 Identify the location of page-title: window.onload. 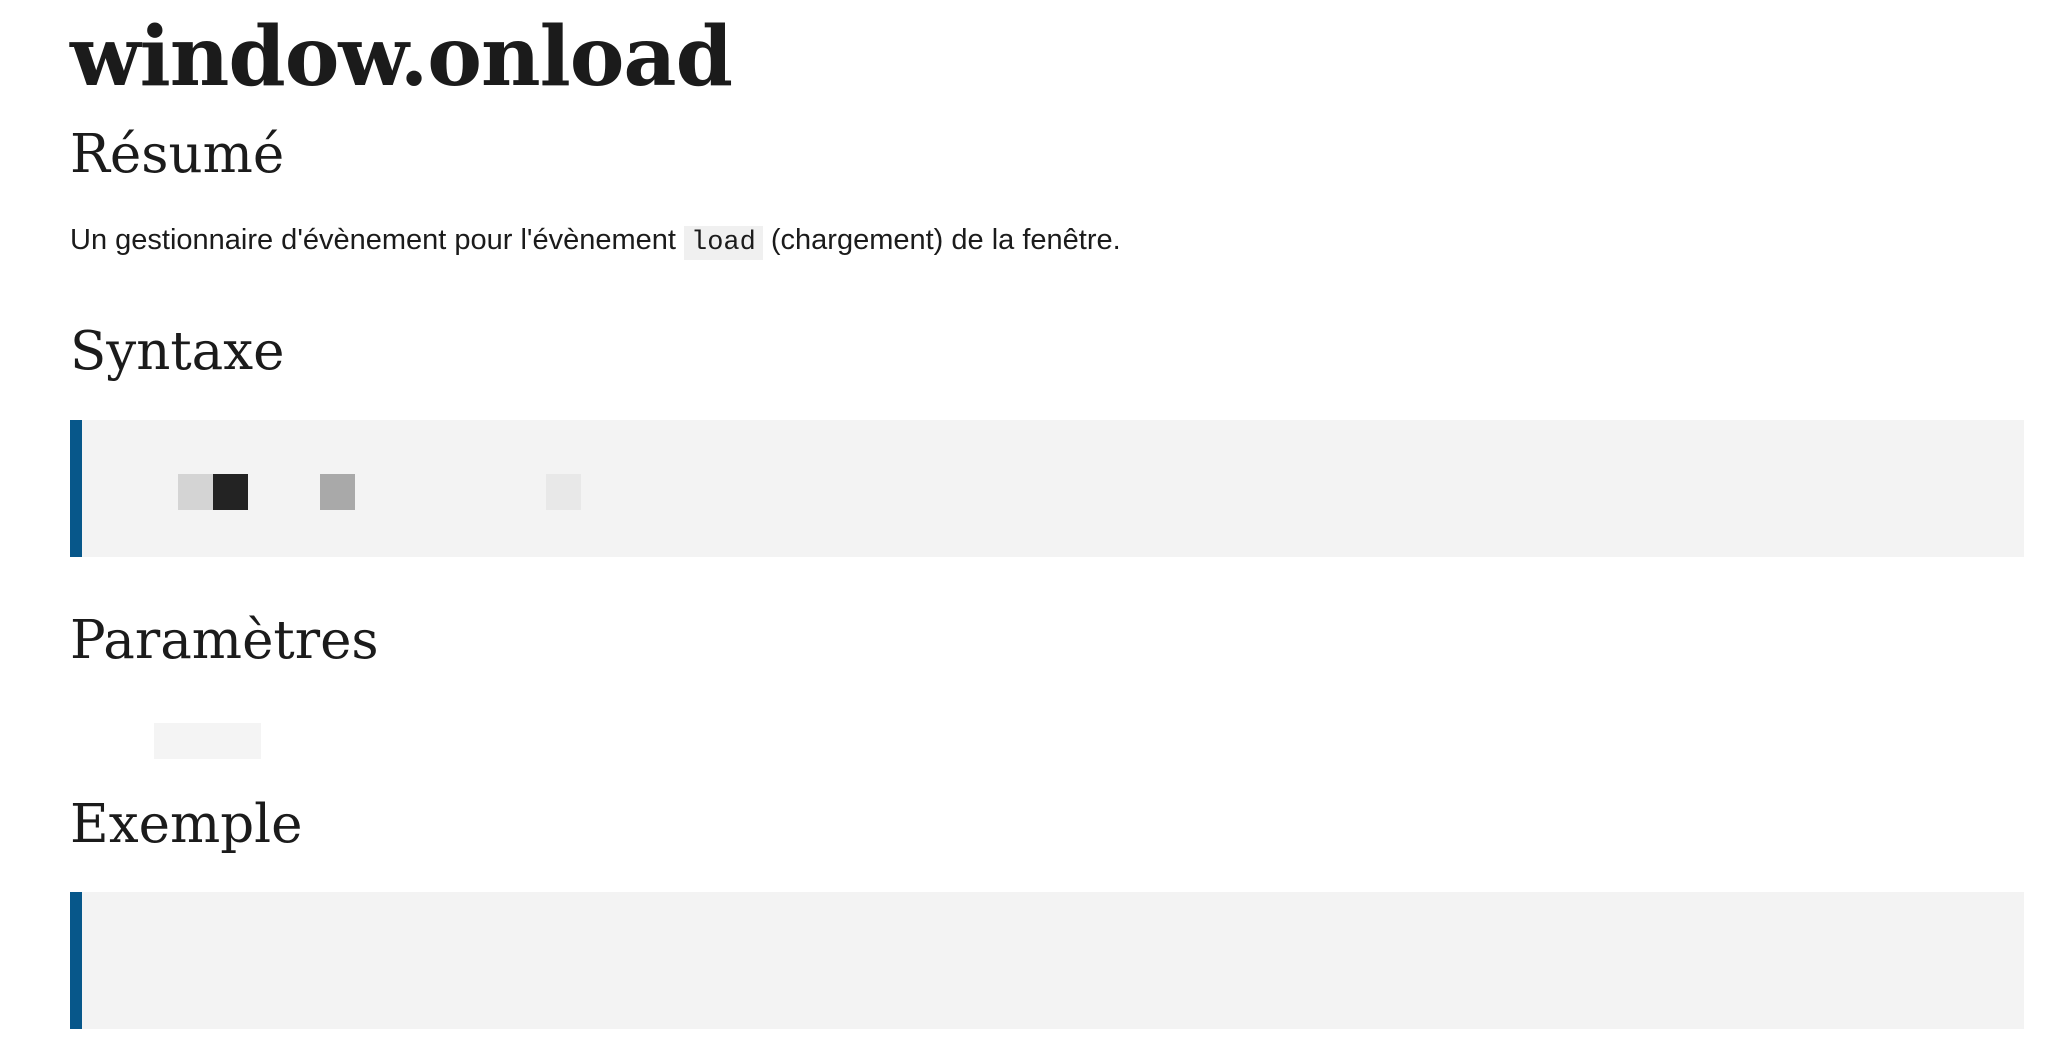
(401, 57).